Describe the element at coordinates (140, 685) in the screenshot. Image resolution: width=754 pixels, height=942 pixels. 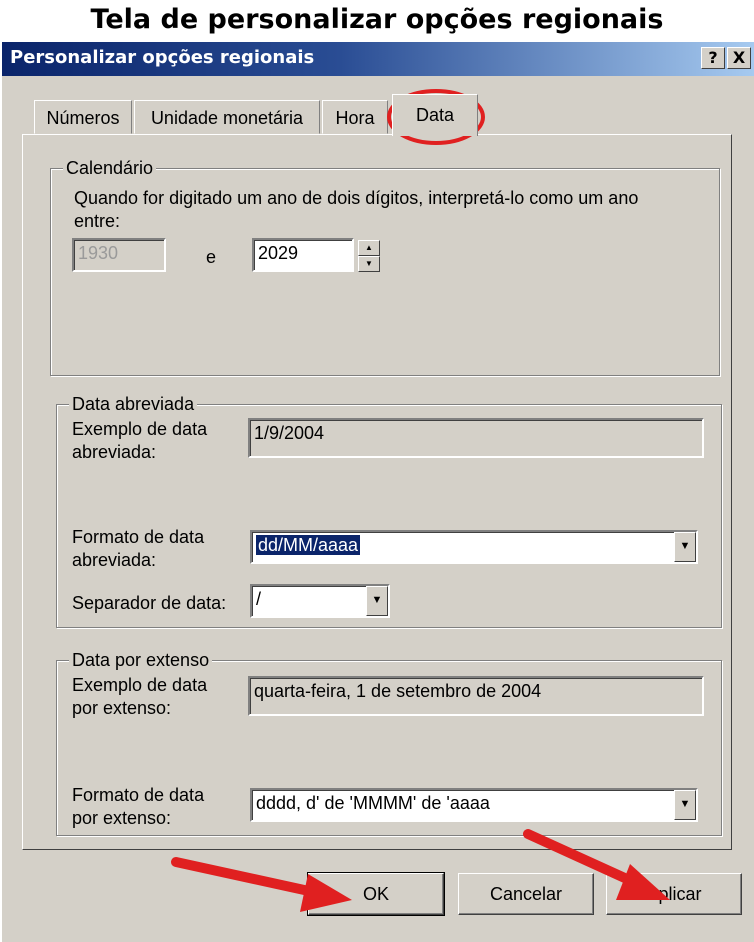
I see `long-date-example-label: Exemplo de data` at that location.